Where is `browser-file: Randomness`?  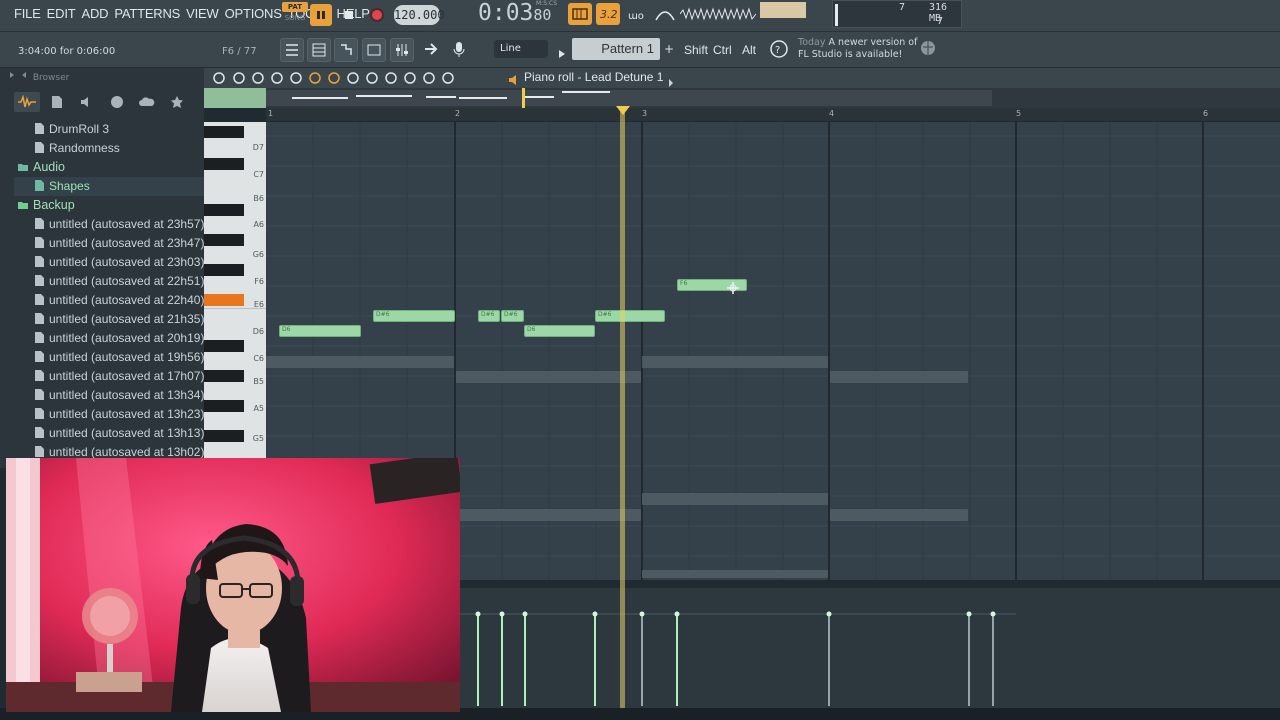 browser-file: Randomness is located at coordinates (109, 148).